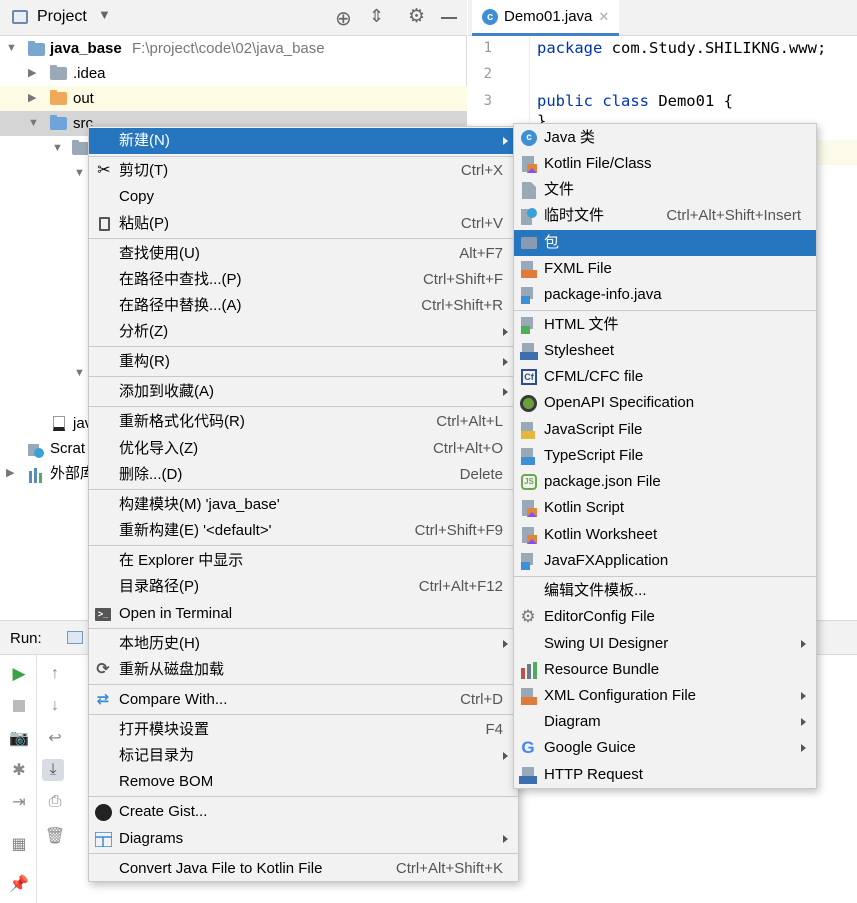 The height and width of the screenshot is (903, 857). I want to click on package-folder-icon, so click(80, 147).